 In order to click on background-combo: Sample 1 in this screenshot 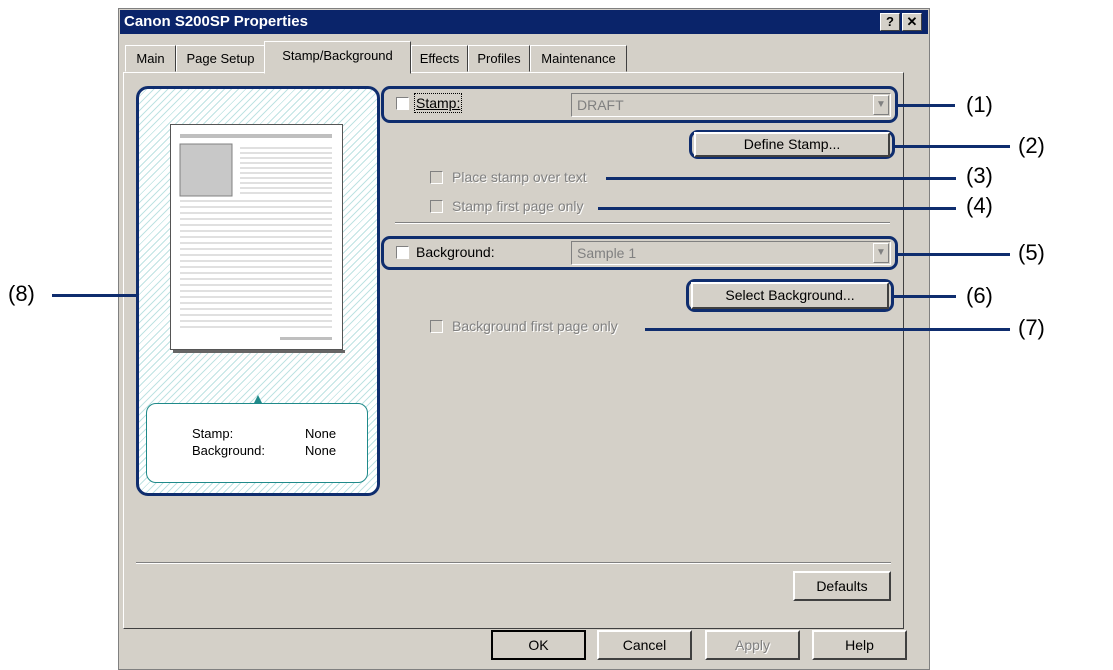, I will do `click(731, 253)`.